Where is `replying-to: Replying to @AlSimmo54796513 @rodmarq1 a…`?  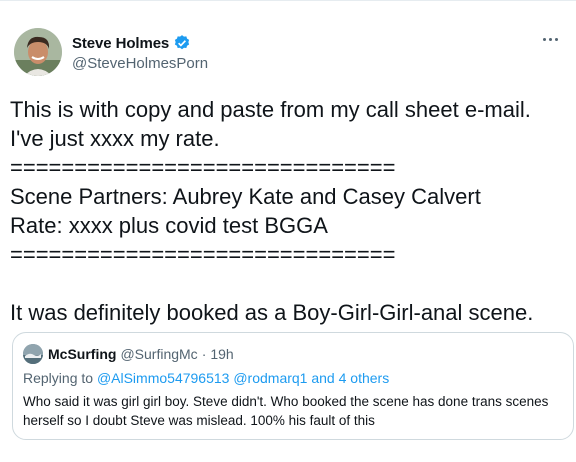
replying-to: Replying to @AlSimmo54796513 @rodmarq1 a… is located at coordinates (206, 378).